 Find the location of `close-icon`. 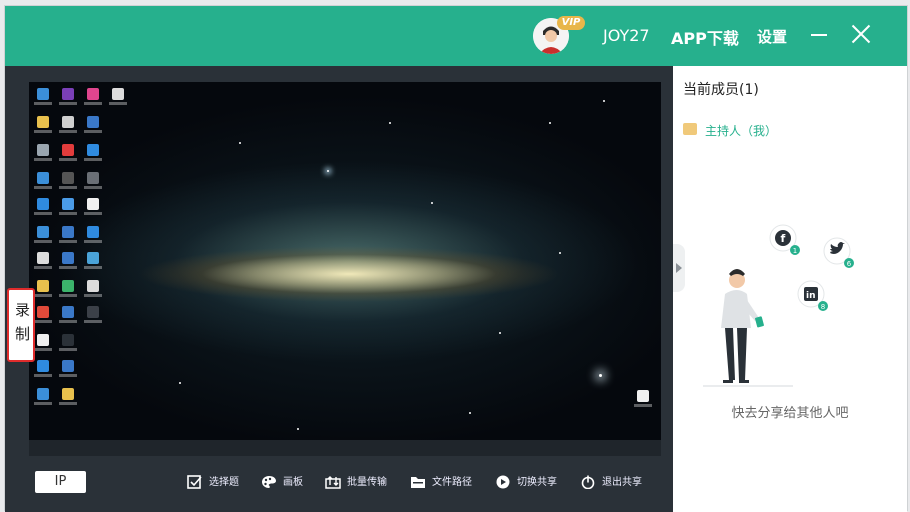

close-icon is located at coordinates (861, 34).